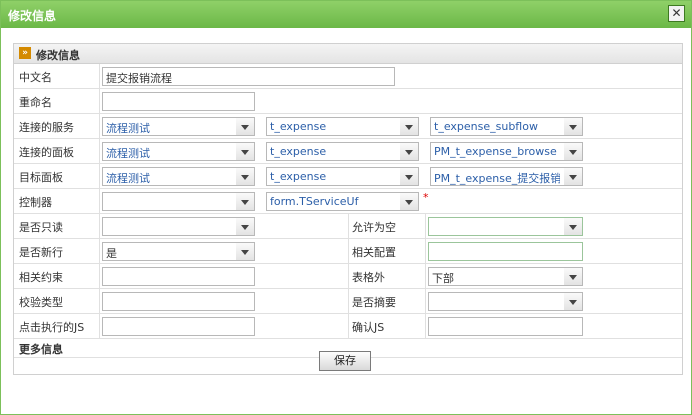 This screenshot has width=692, height=415. I want to click on target-group-select: 流程测试, so click(178, 176).